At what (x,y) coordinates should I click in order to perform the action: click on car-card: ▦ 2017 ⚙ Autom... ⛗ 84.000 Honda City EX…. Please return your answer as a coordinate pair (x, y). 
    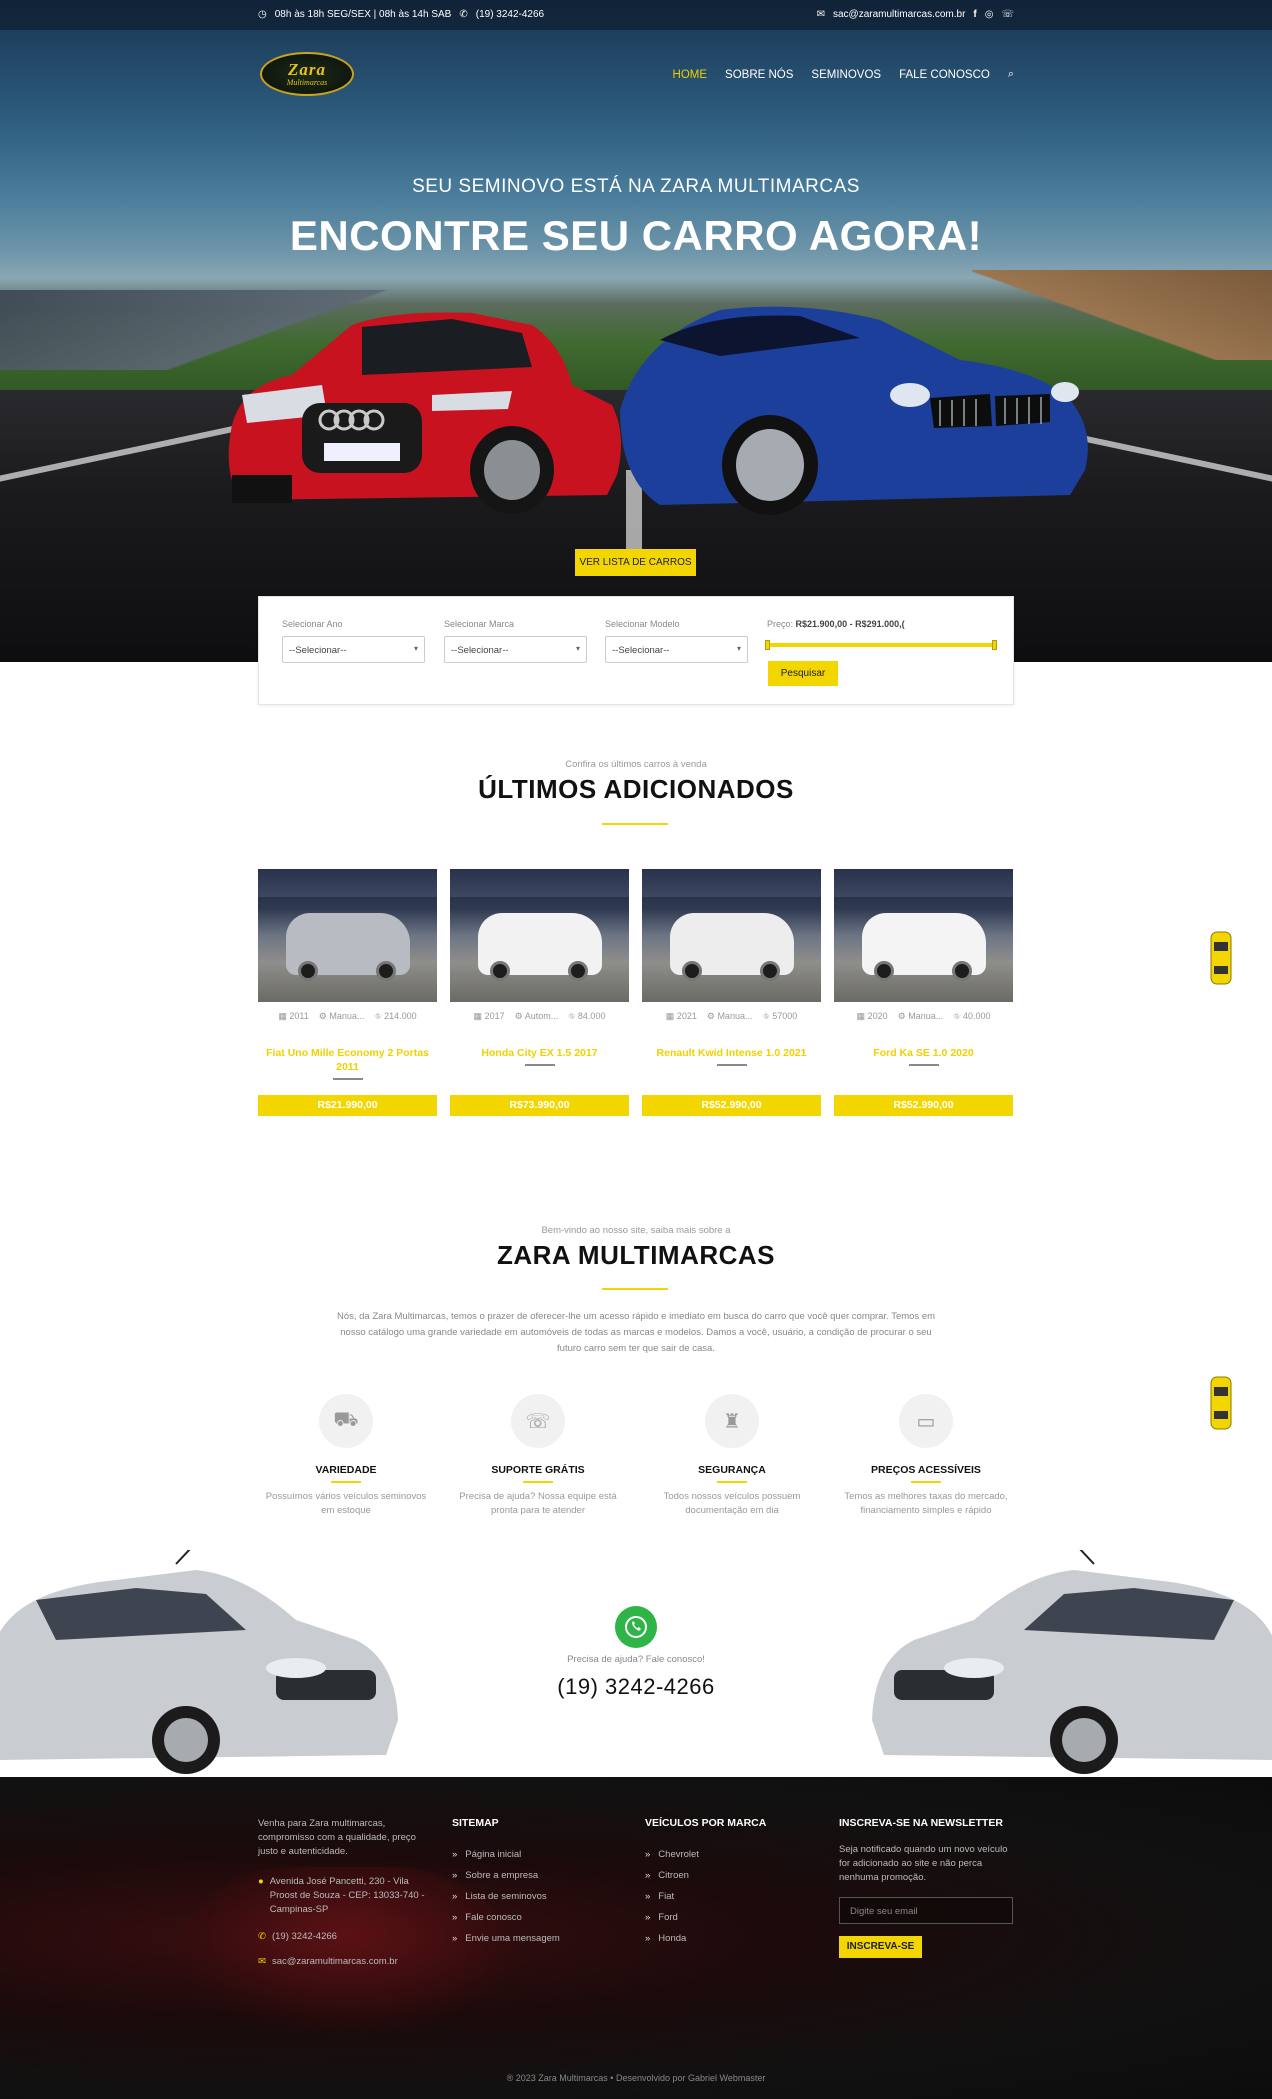
    Looking at the image, I should click on (539, 992).